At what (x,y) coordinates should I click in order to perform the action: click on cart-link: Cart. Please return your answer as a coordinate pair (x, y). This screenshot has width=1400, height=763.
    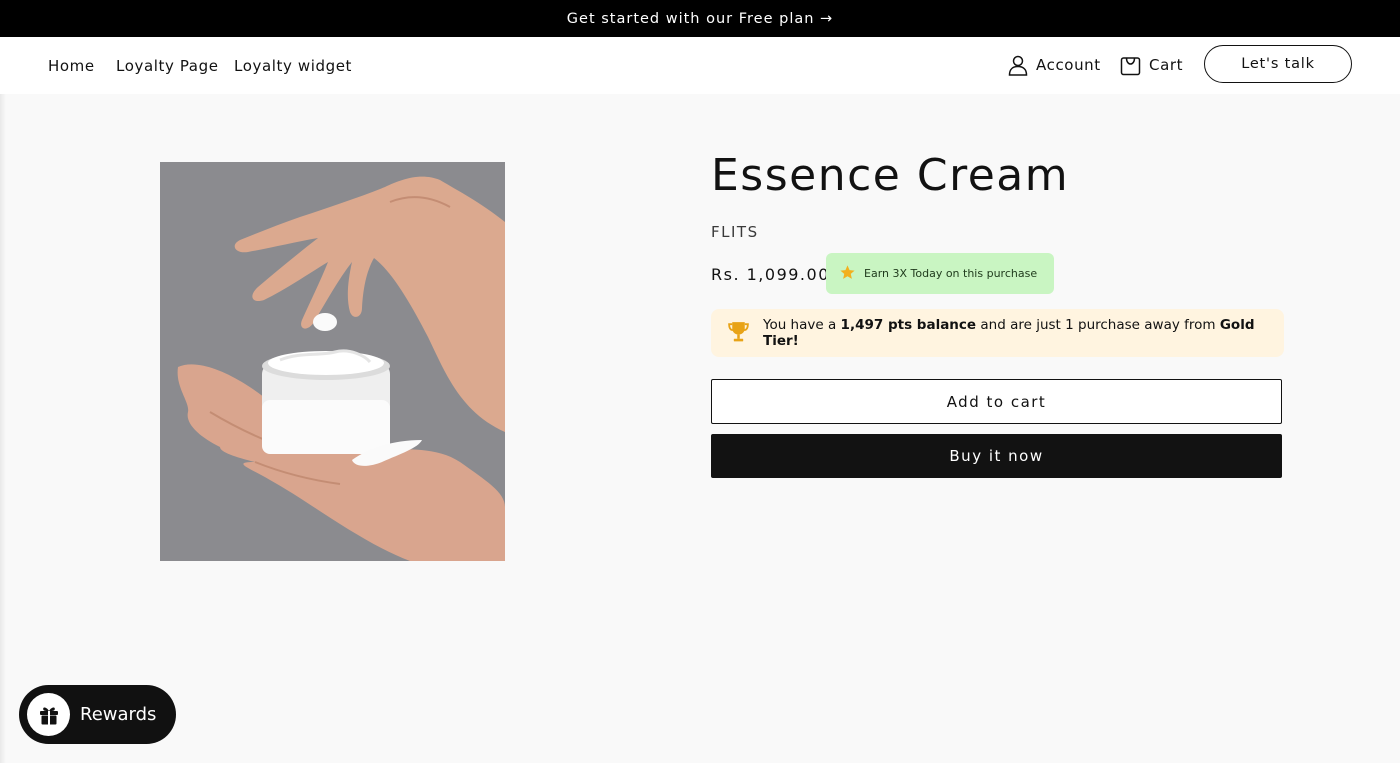
    Looking at the image, I should click on (1151, 65).